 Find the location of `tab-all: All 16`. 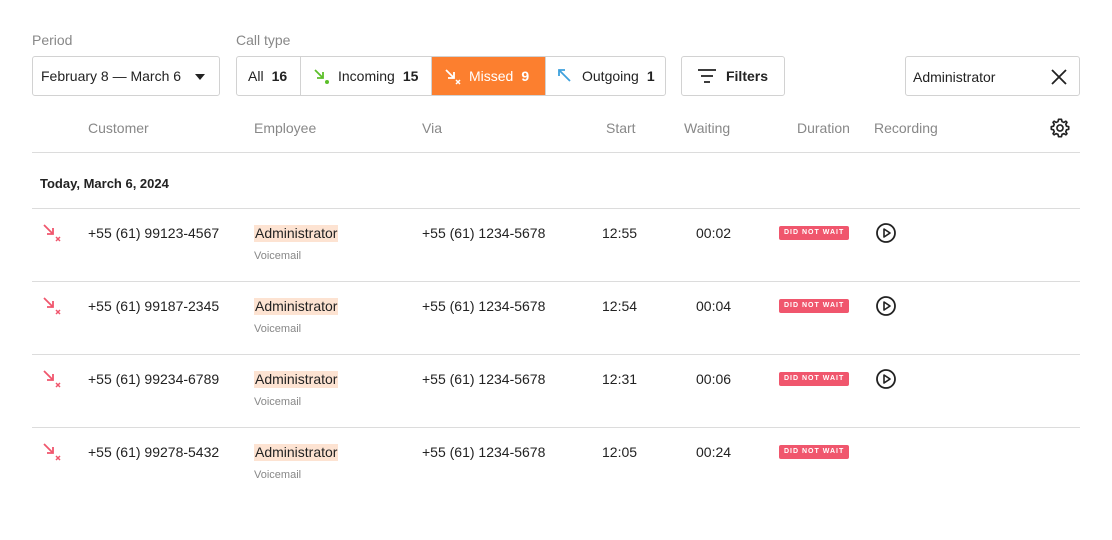

tab-all: All 16 is located at coordinates (269, 76).